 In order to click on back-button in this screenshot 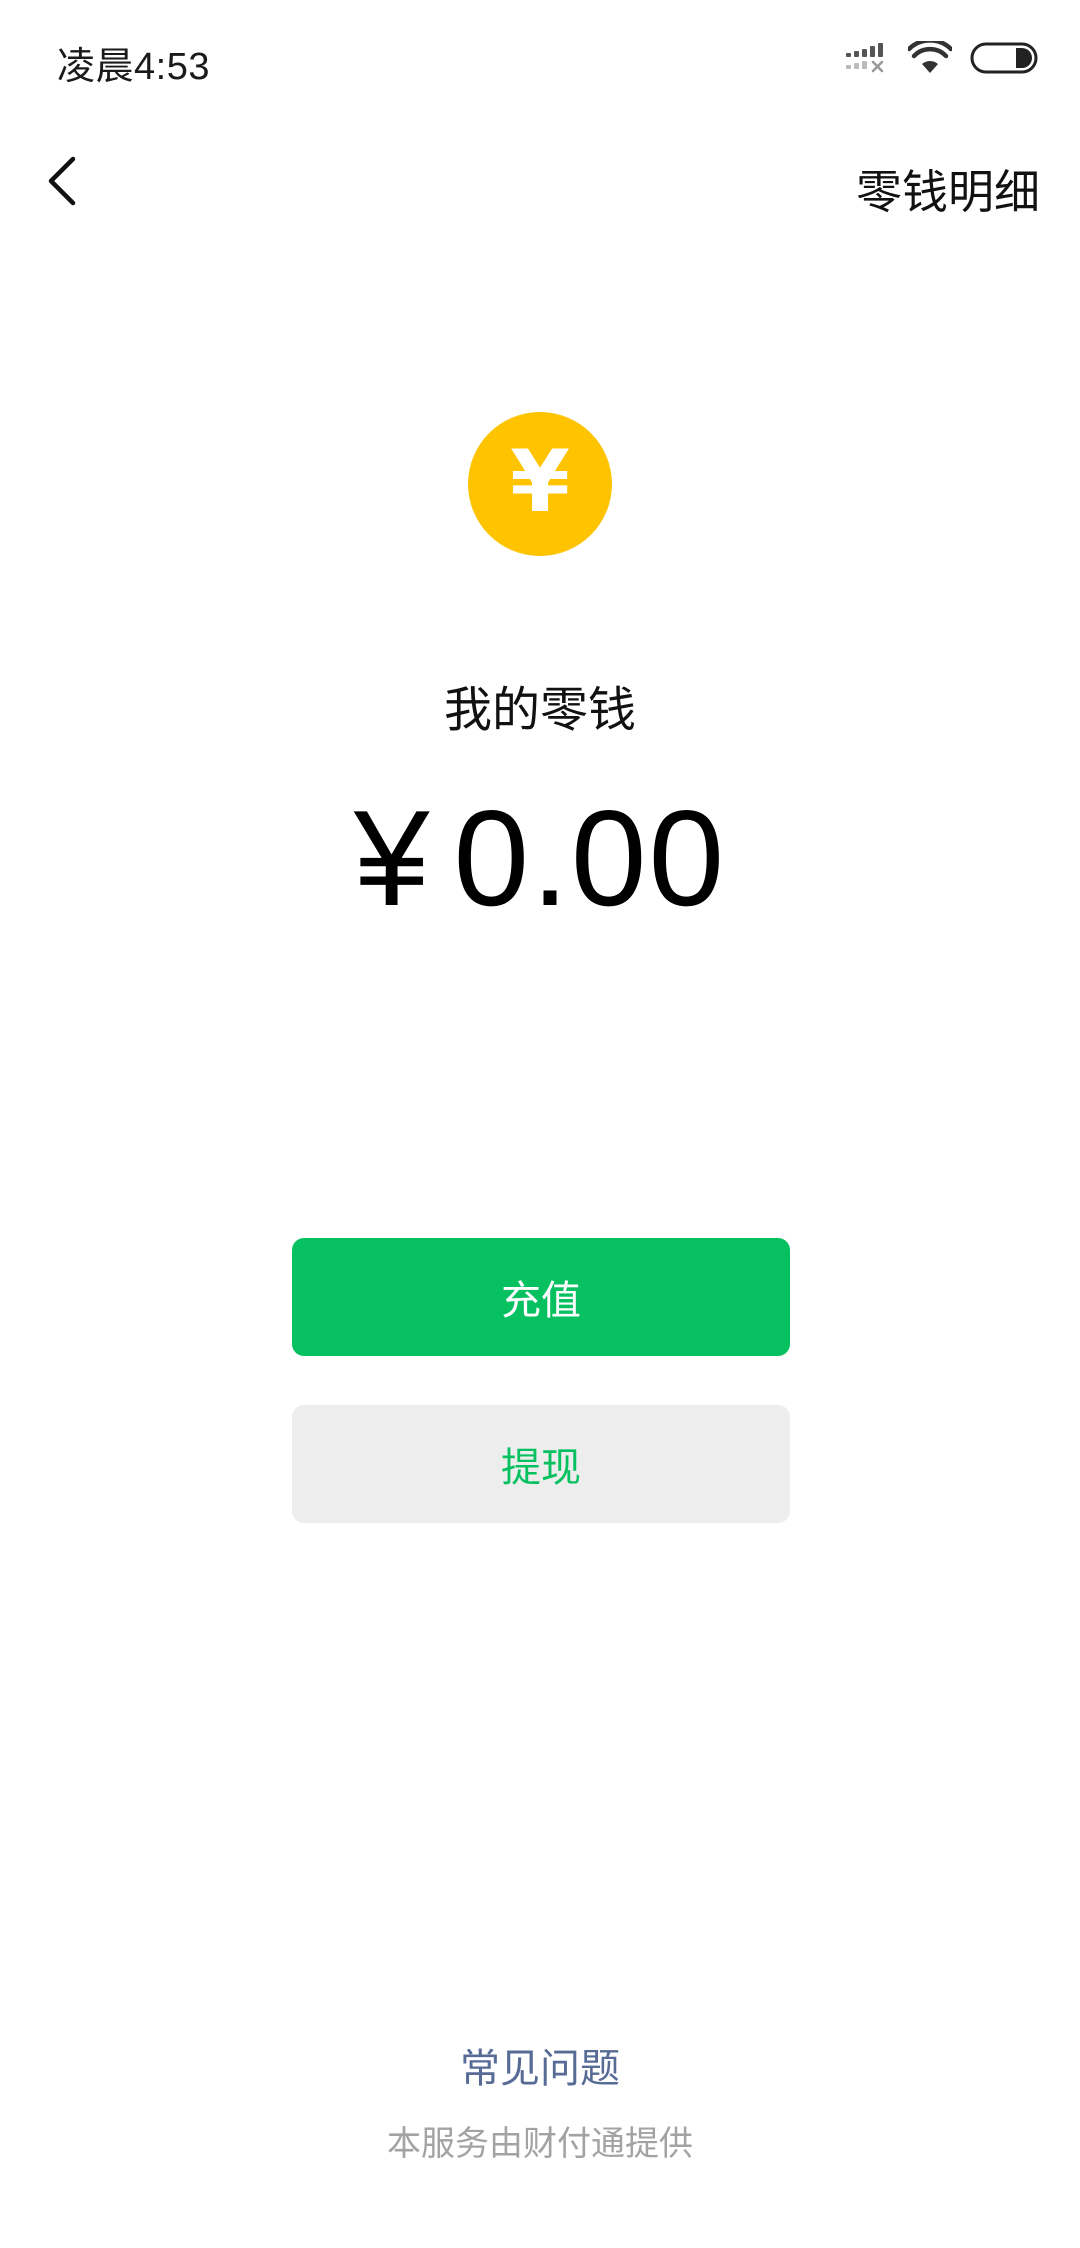, I will do `click(63, 183)`.